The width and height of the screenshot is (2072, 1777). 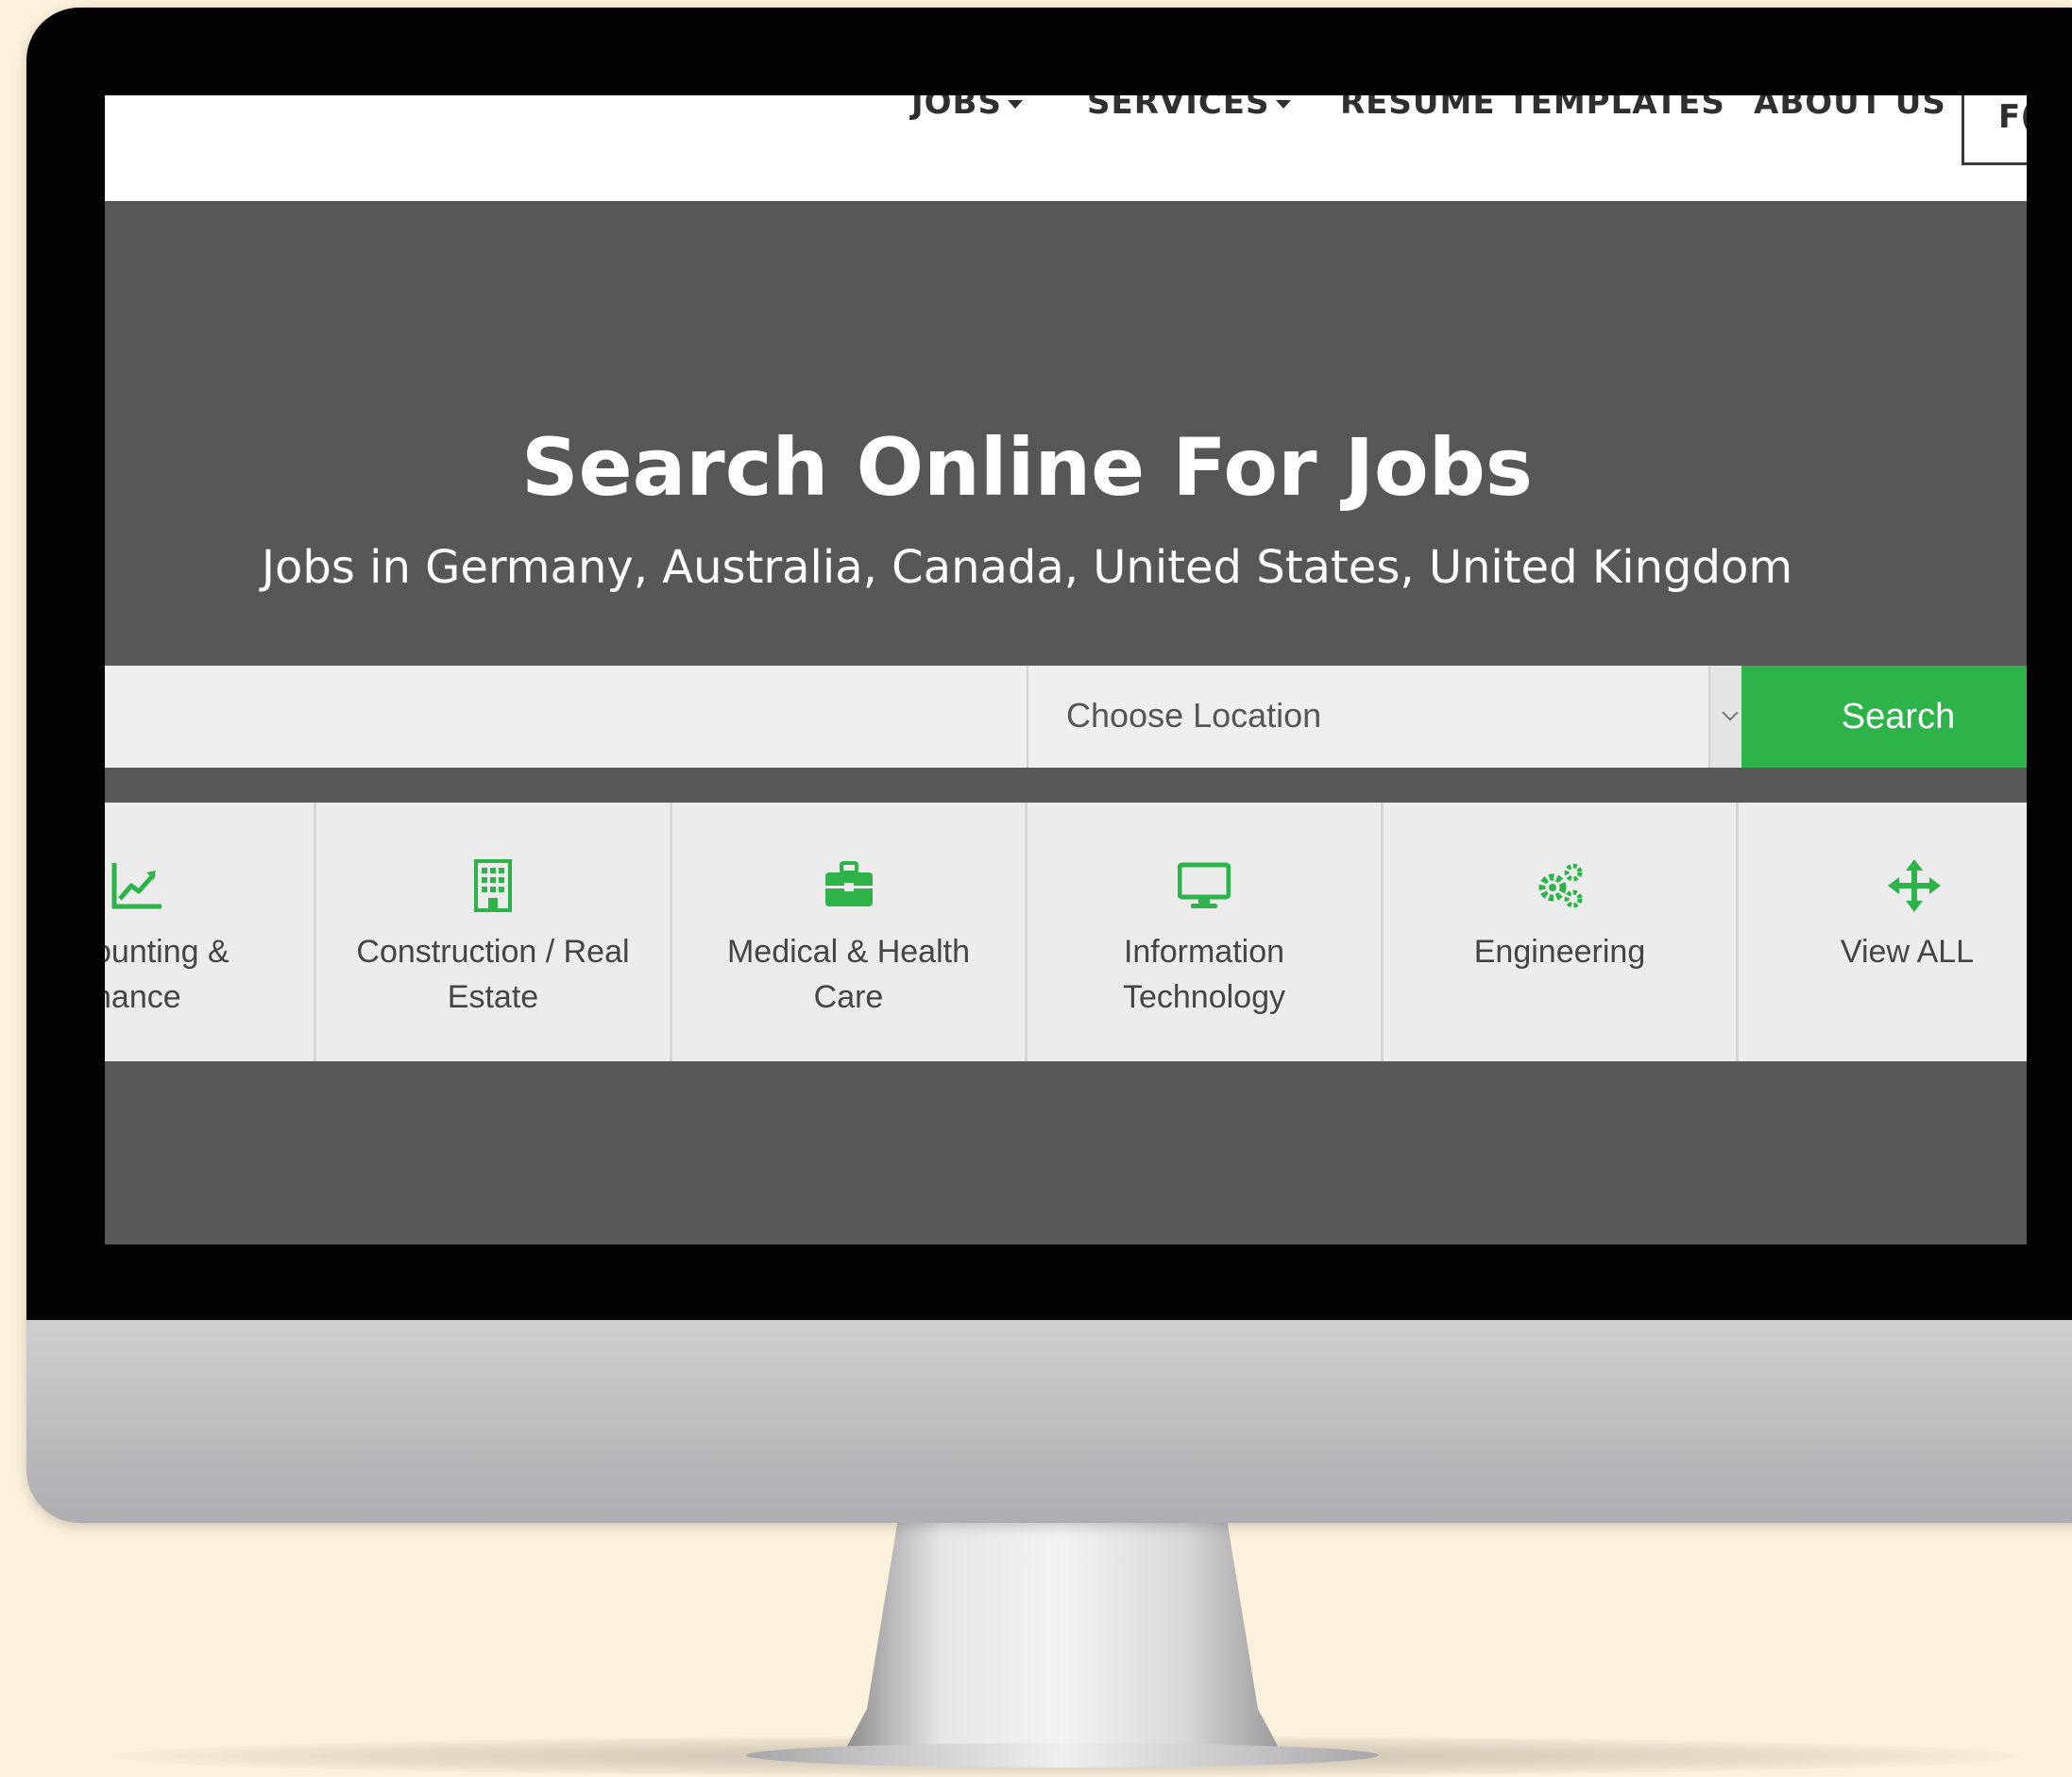 I want to click on monitor-stand-foot, so click(x=1062, y=1755).